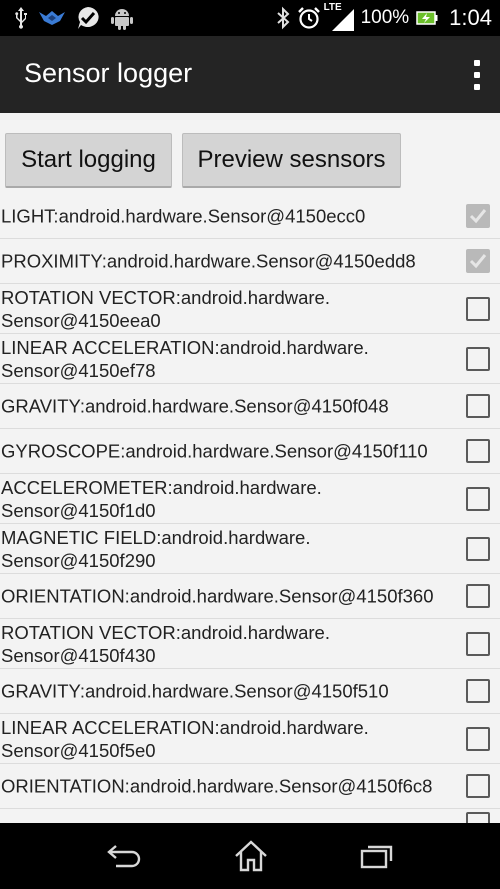  What do you see at coordinates (195, 691) in the screenshot?
I see `sensor-label: GRAVITY:android.hardware.Sensor@4150f510` at bounding box center [195, 691].